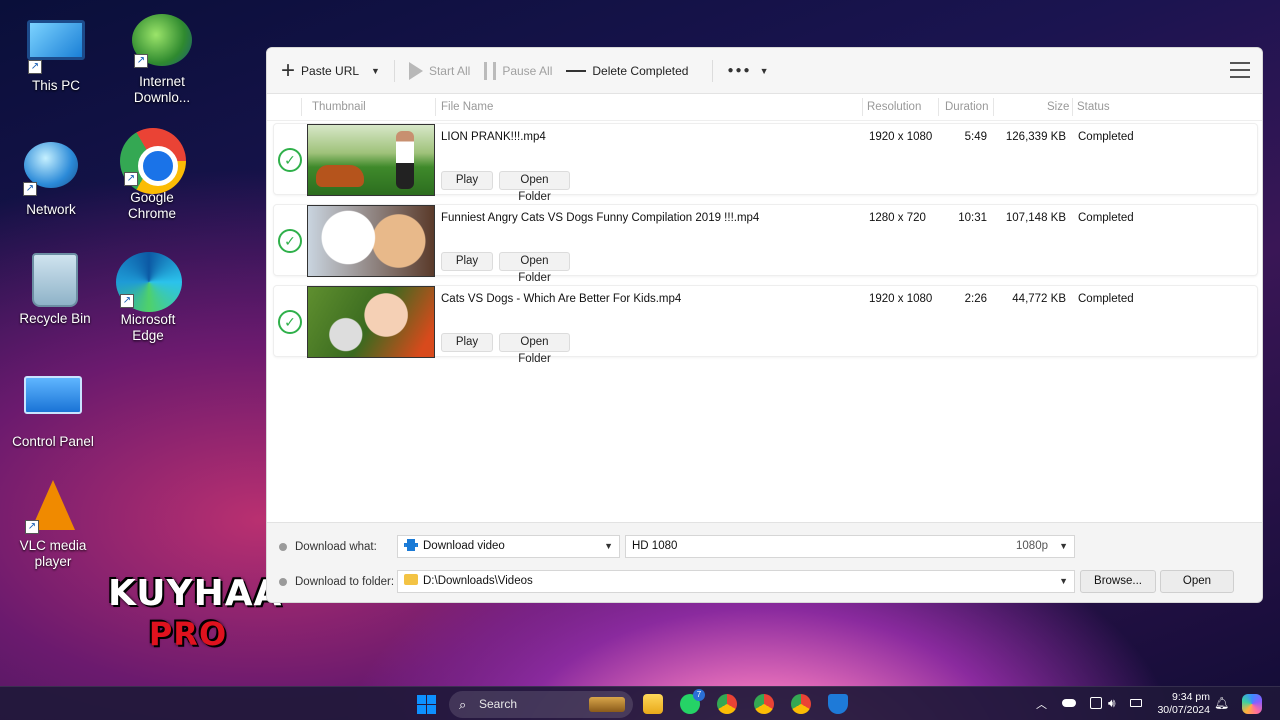 This screenshot has height=720, width=1280. Describe the element at coordinates (1093, 107) in the screenshot. I see `column-status: Status` at that location.